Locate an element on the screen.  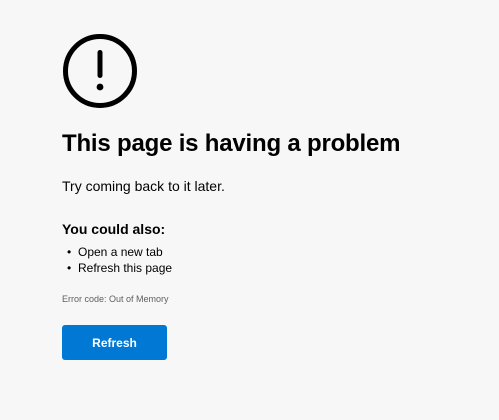
error-subtitle: Try coming back to it later. is located at coordinates (143, 186).